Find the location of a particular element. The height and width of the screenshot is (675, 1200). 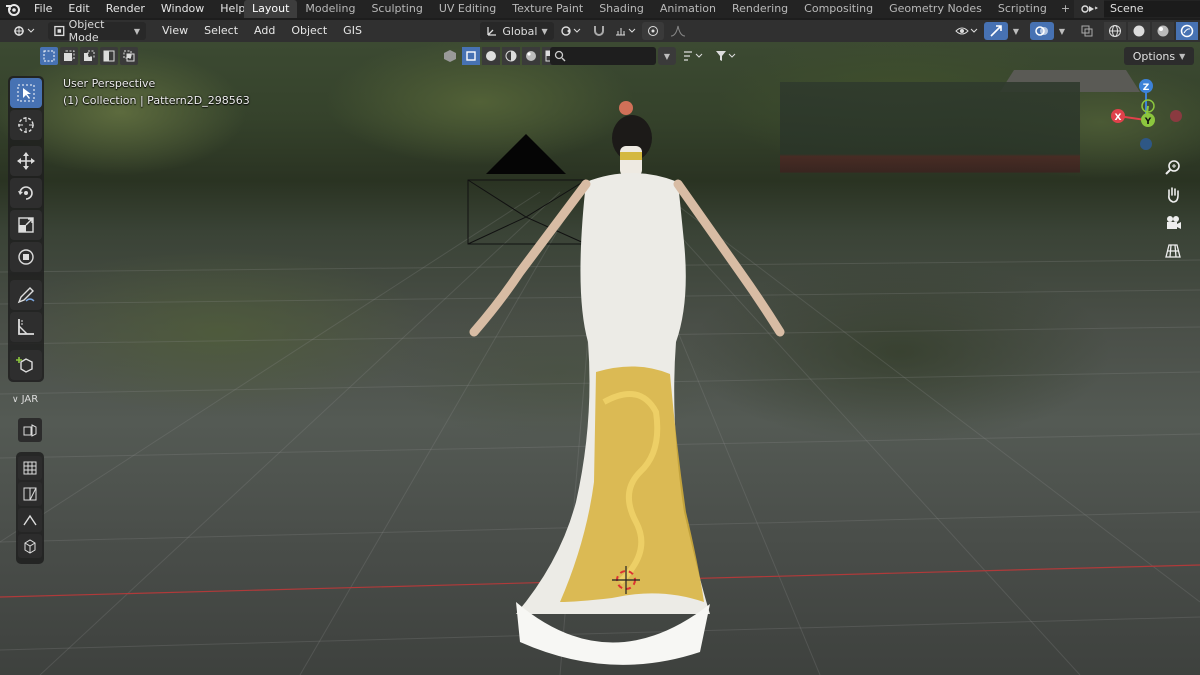

tab-uv-editing: UV Editing is located at coordinates (467, 9).